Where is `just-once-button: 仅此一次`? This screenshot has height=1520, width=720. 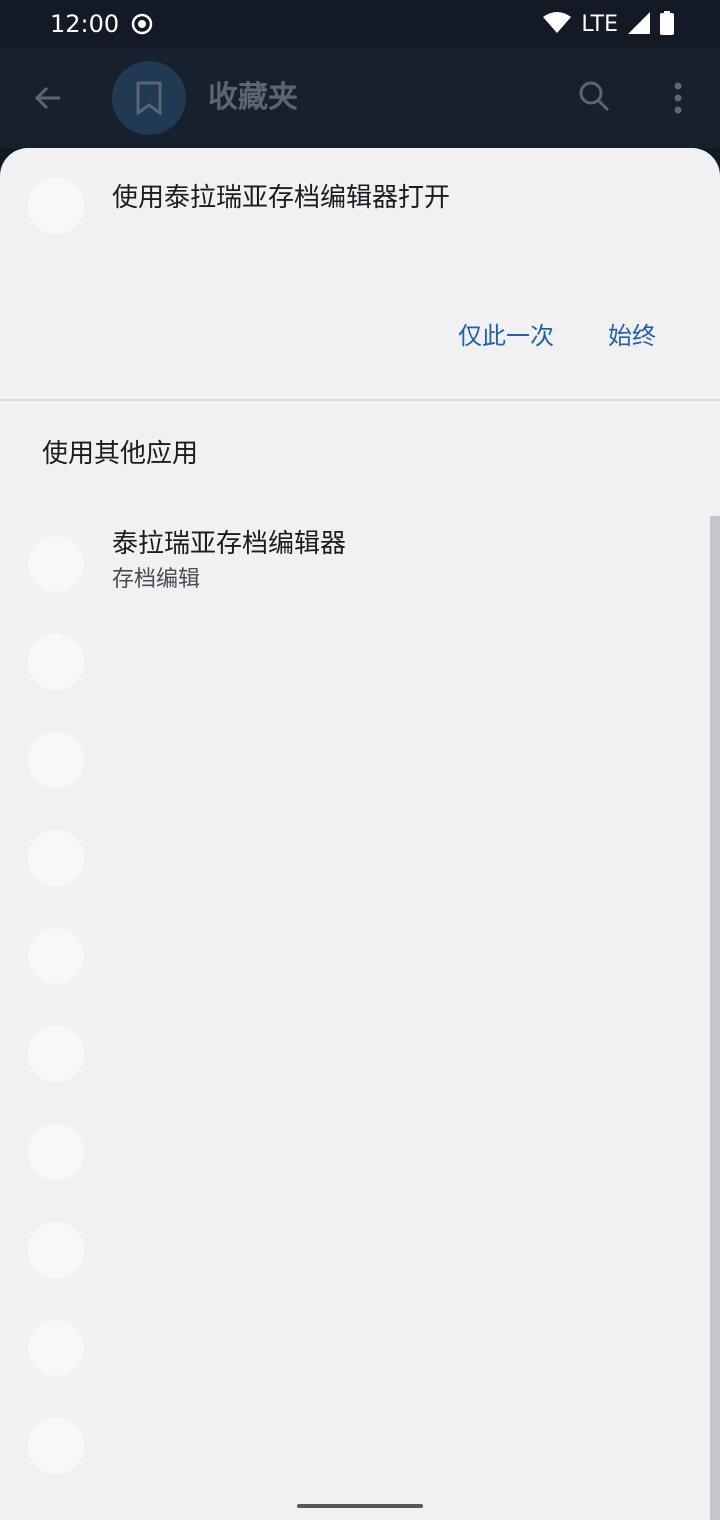
just-once-button: 仅此一次 is located at coordinates (506, 336).